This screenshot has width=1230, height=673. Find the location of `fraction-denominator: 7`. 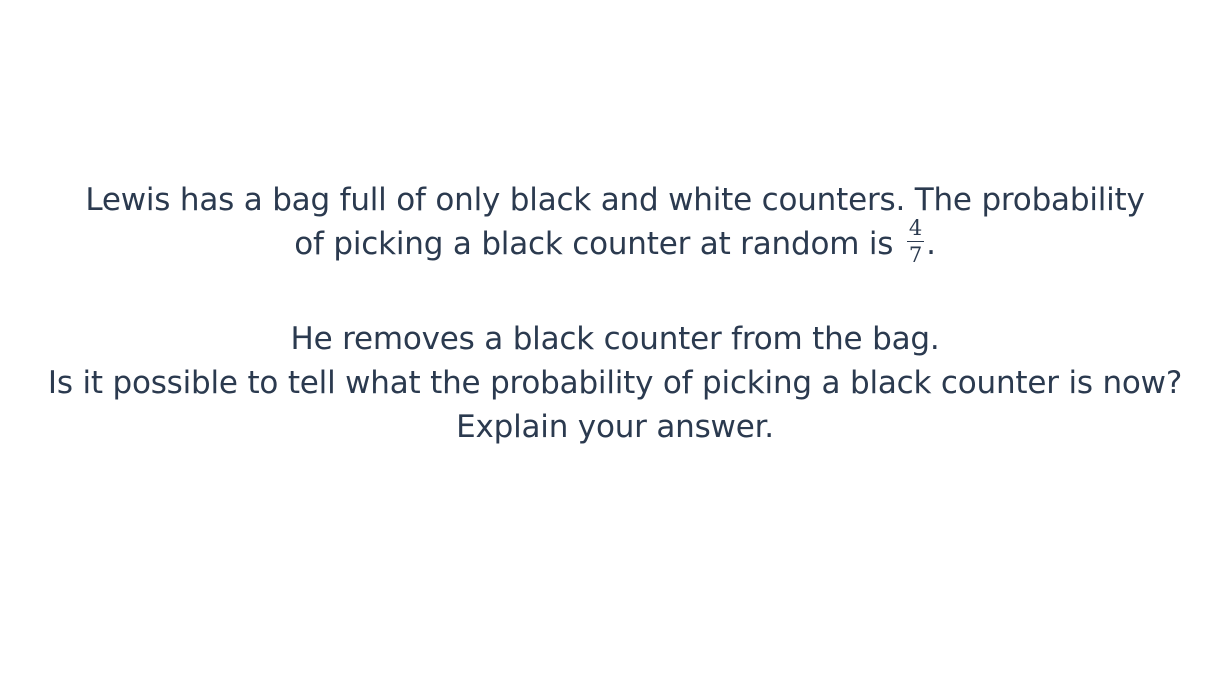

fraction-denominator: 7 is located at coordinates (915, 255).